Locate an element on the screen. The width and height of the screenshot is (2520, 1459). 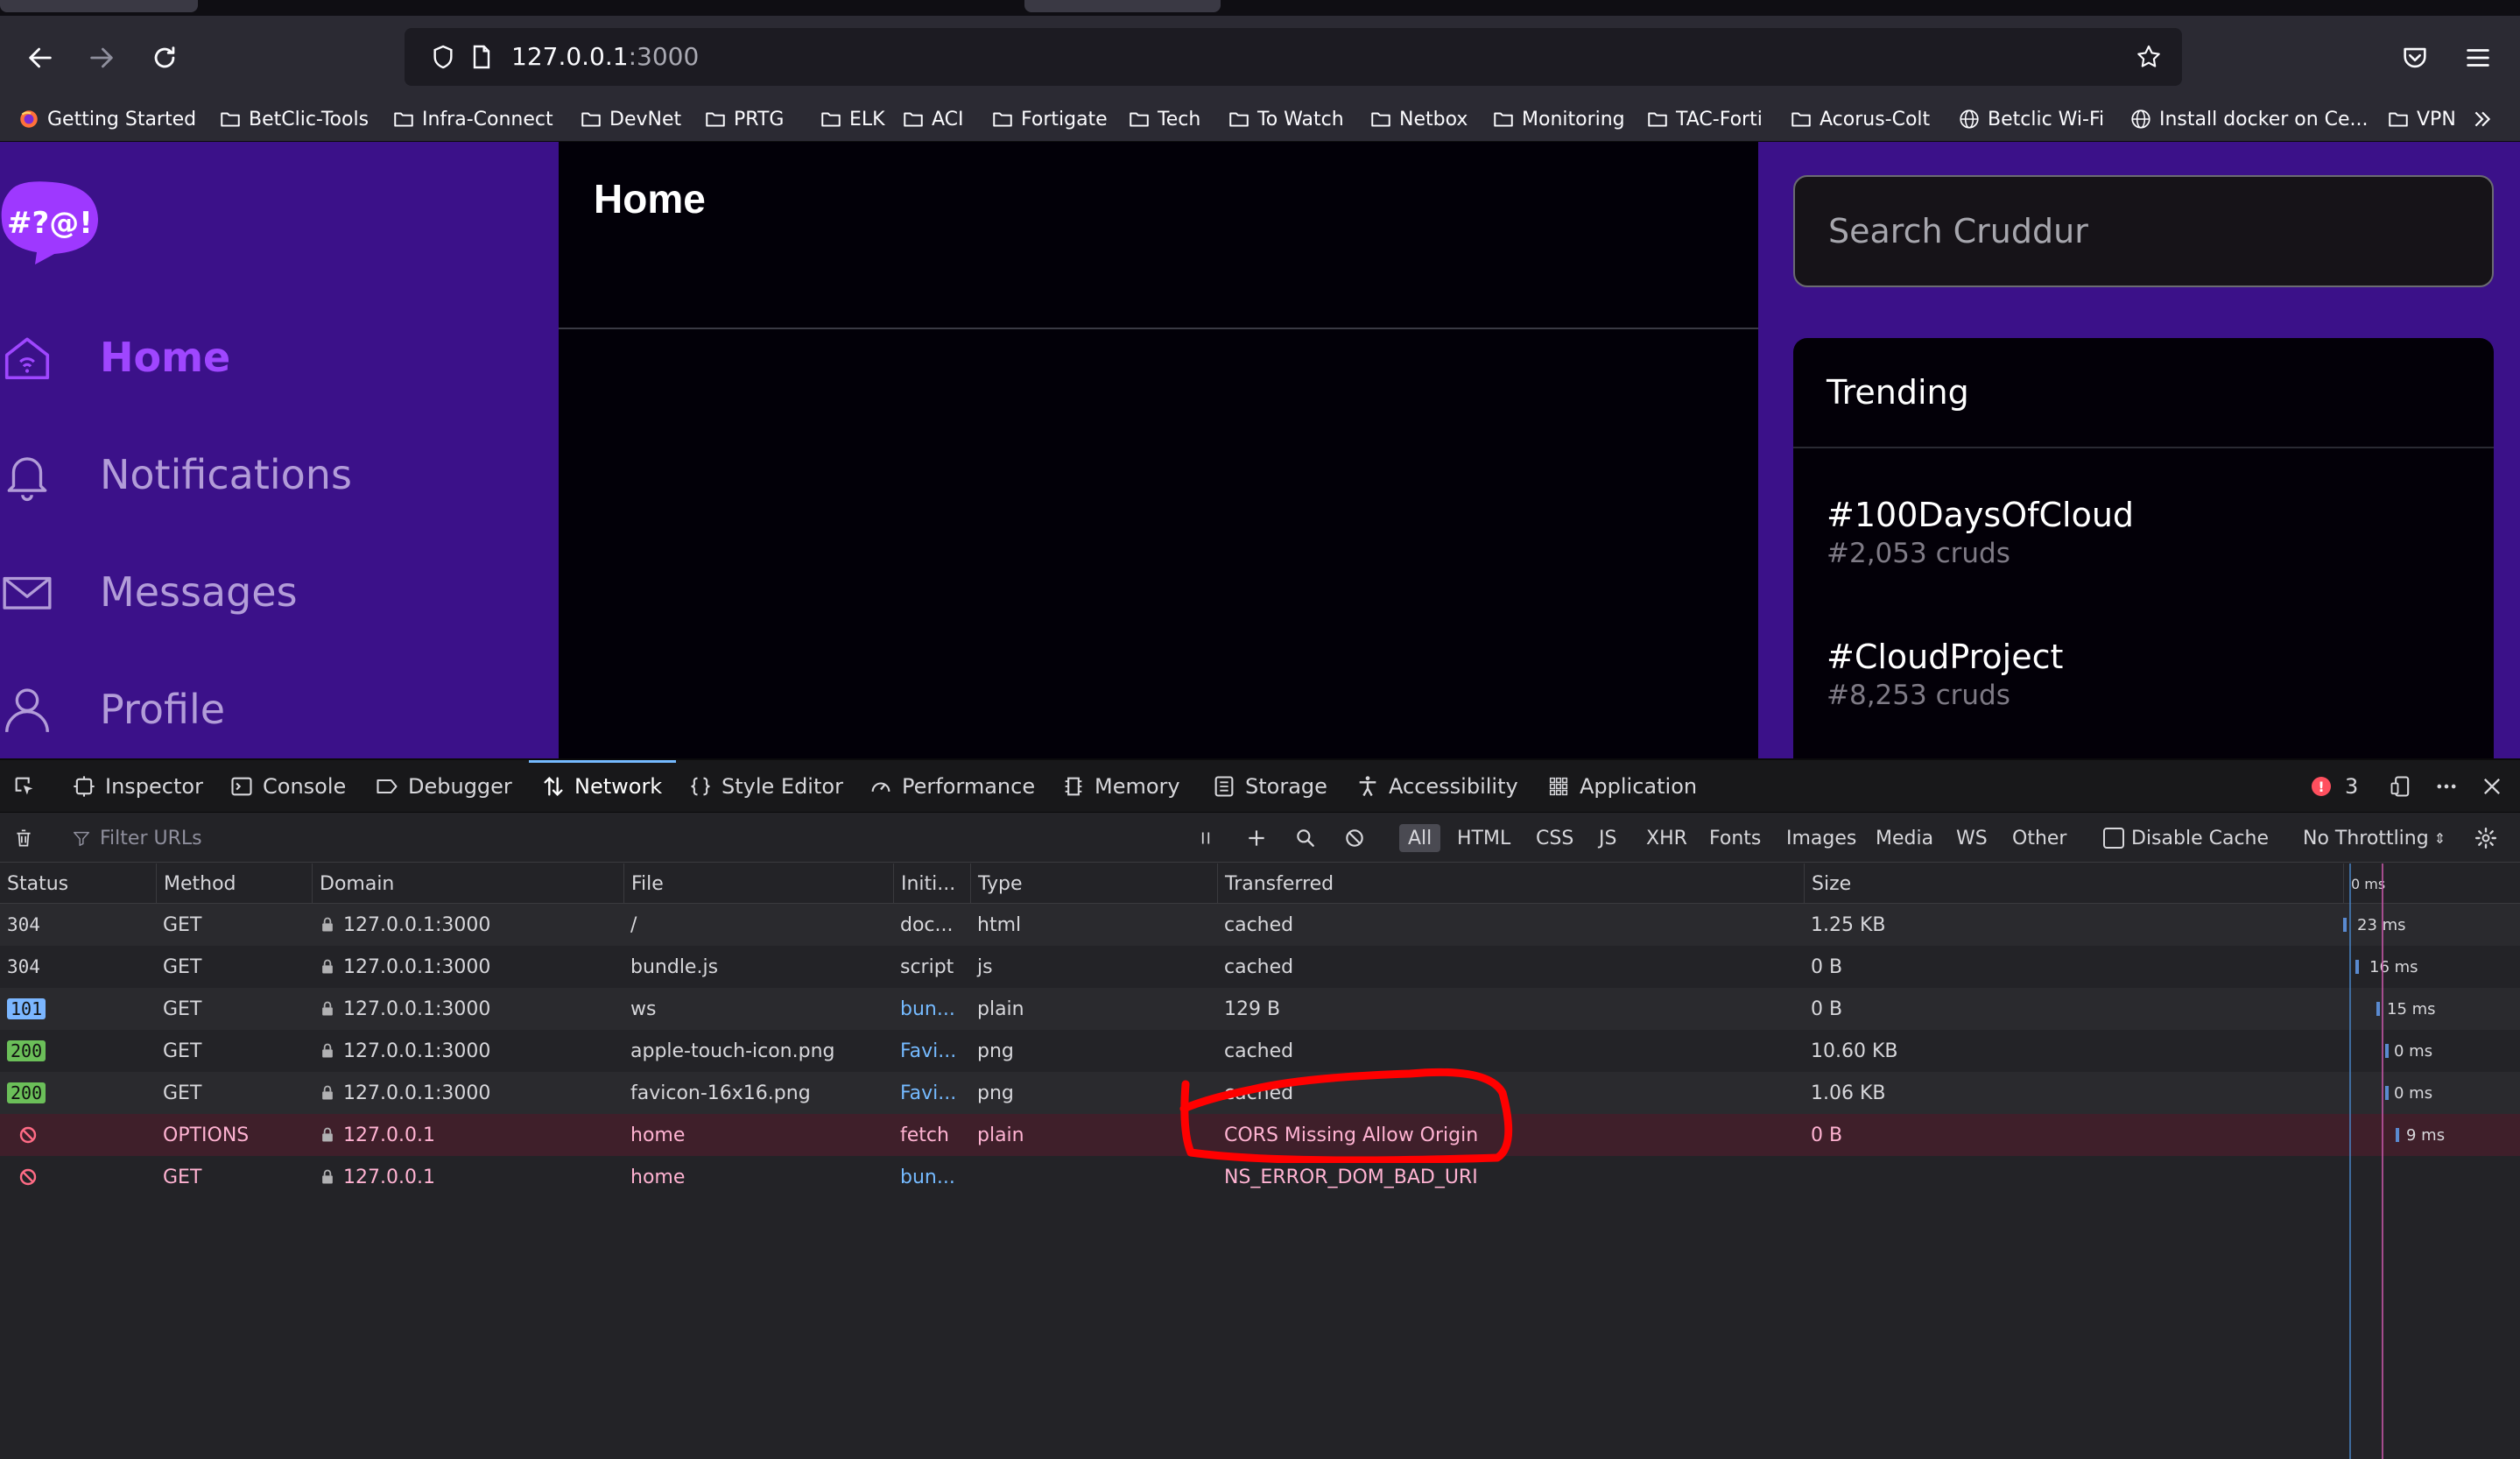
reload-button is located at coordinates (164, 58).